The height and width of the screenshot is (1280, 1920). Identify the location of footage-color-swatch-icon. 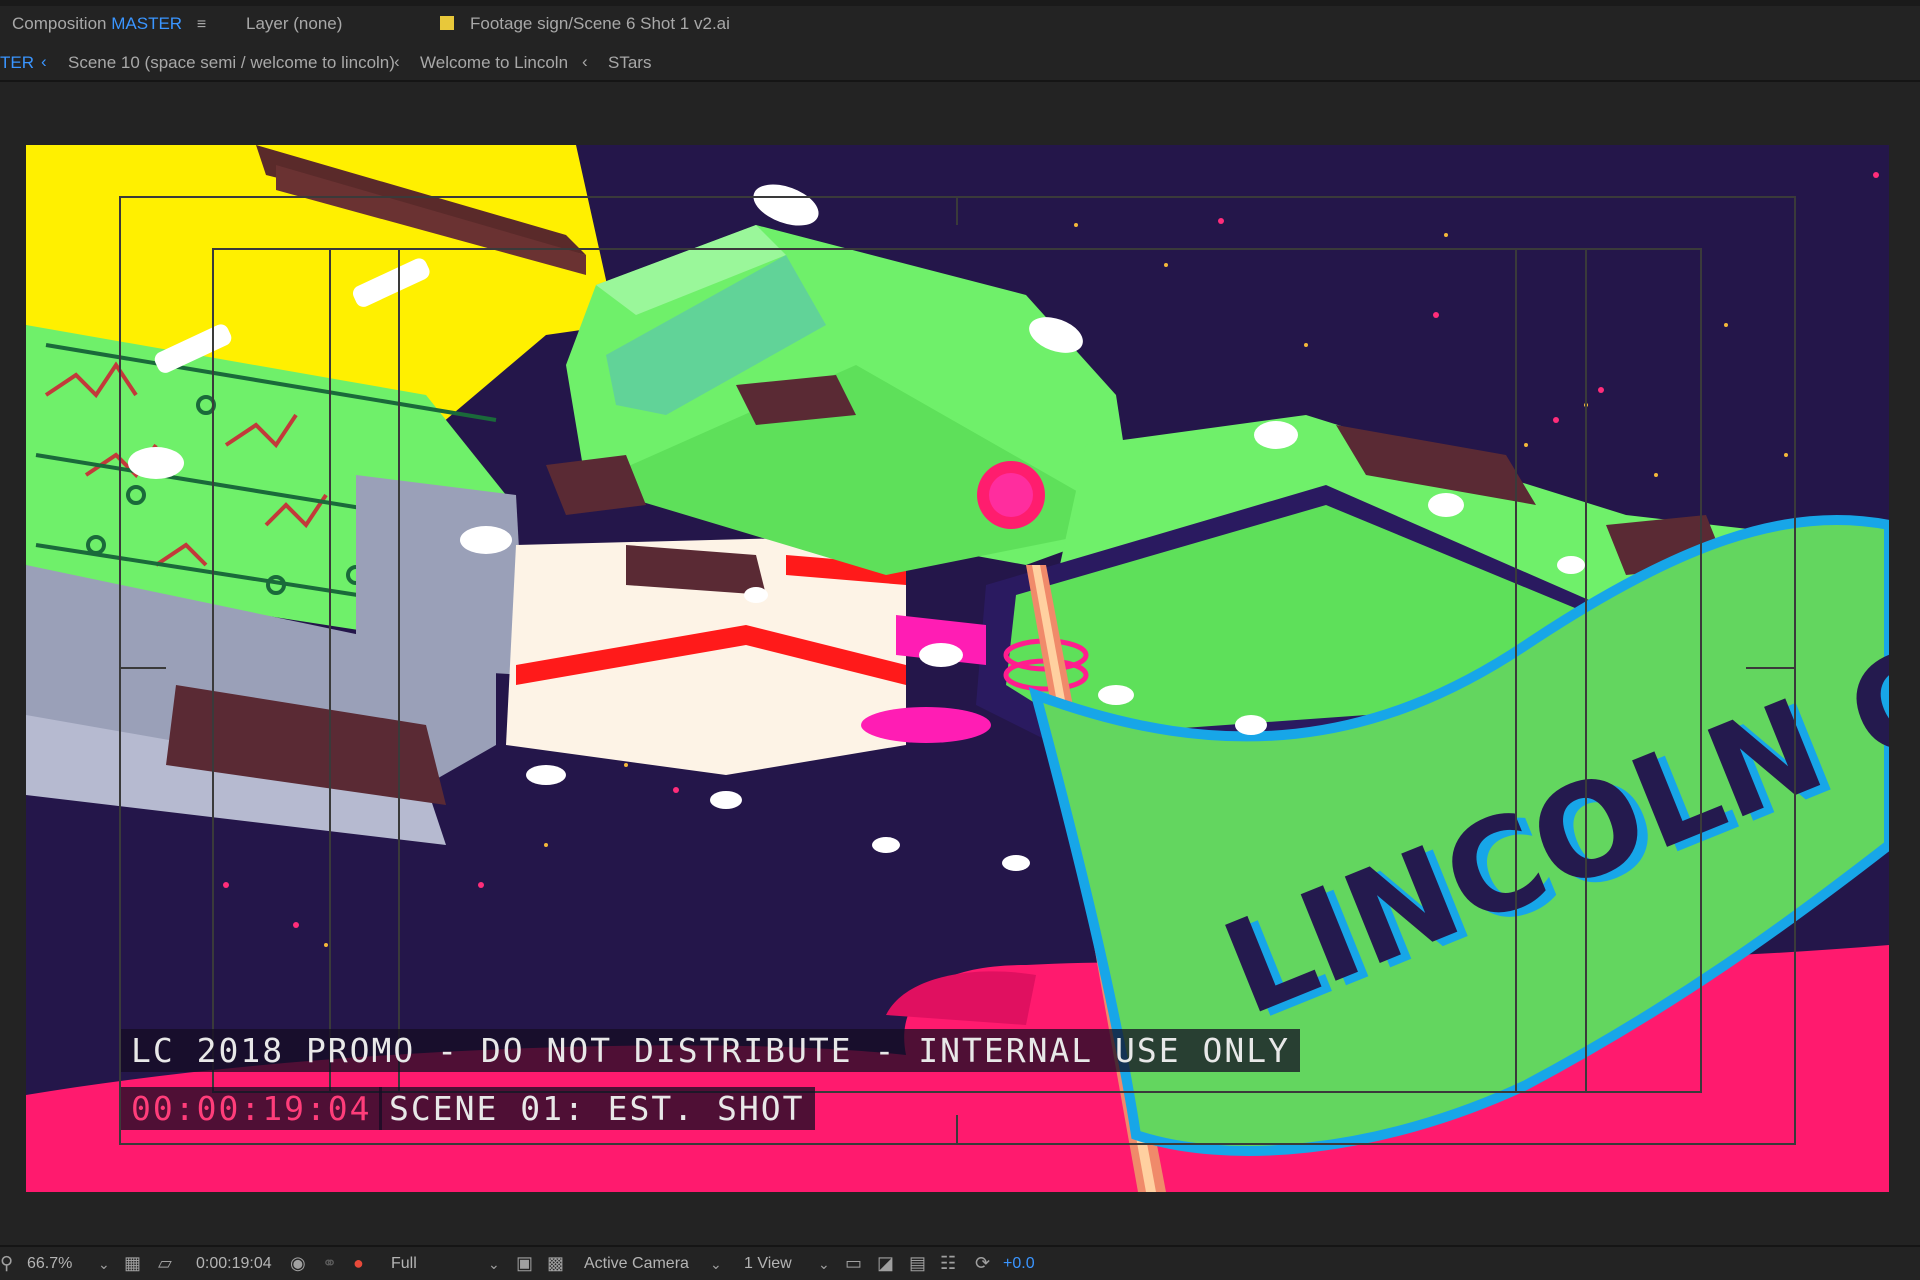
(447, 23).